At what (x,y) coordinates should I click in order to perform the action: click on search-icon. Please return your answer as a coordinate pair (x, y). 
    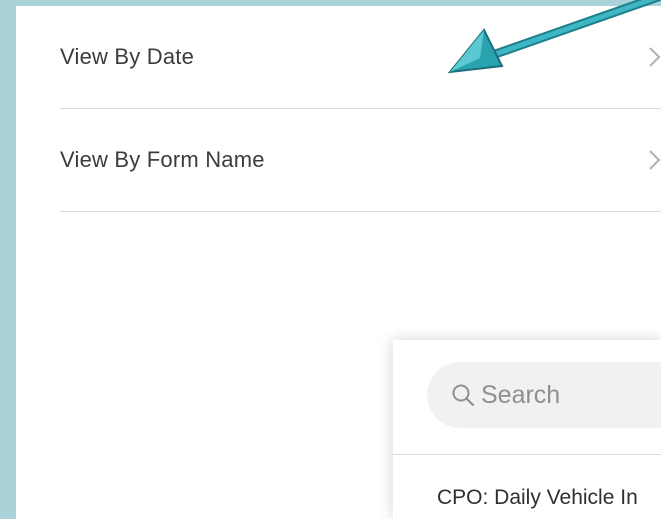
    Looking at the image, I should click on (463, 395).